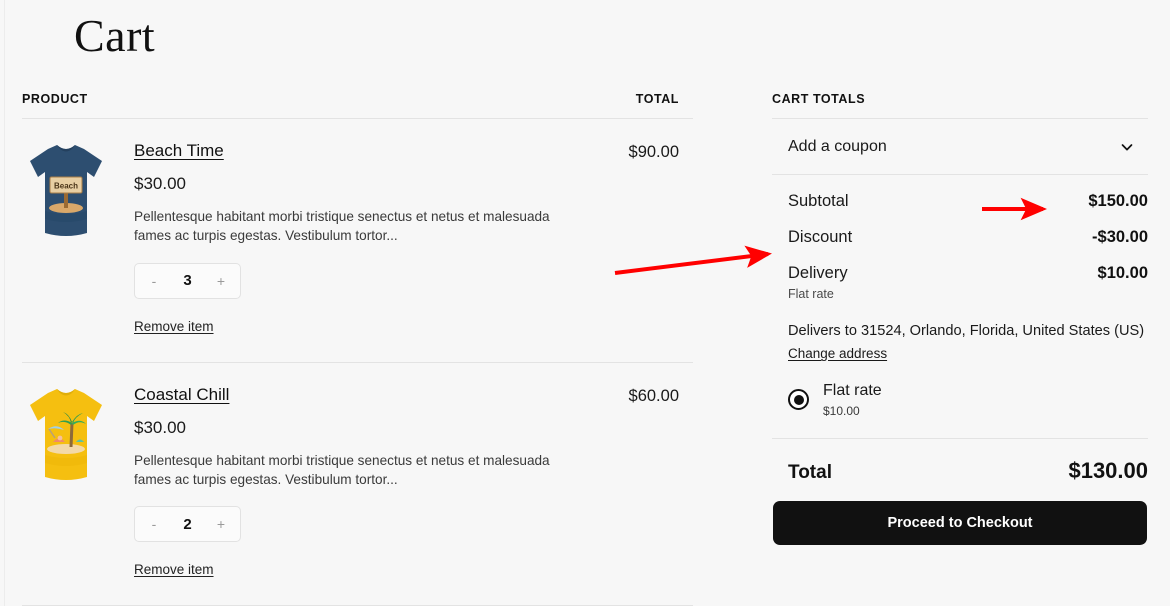 Image resolution: width=1170 pixels, height=606 pixels. I want to click on quantity-value: 2, so click(187, 524).